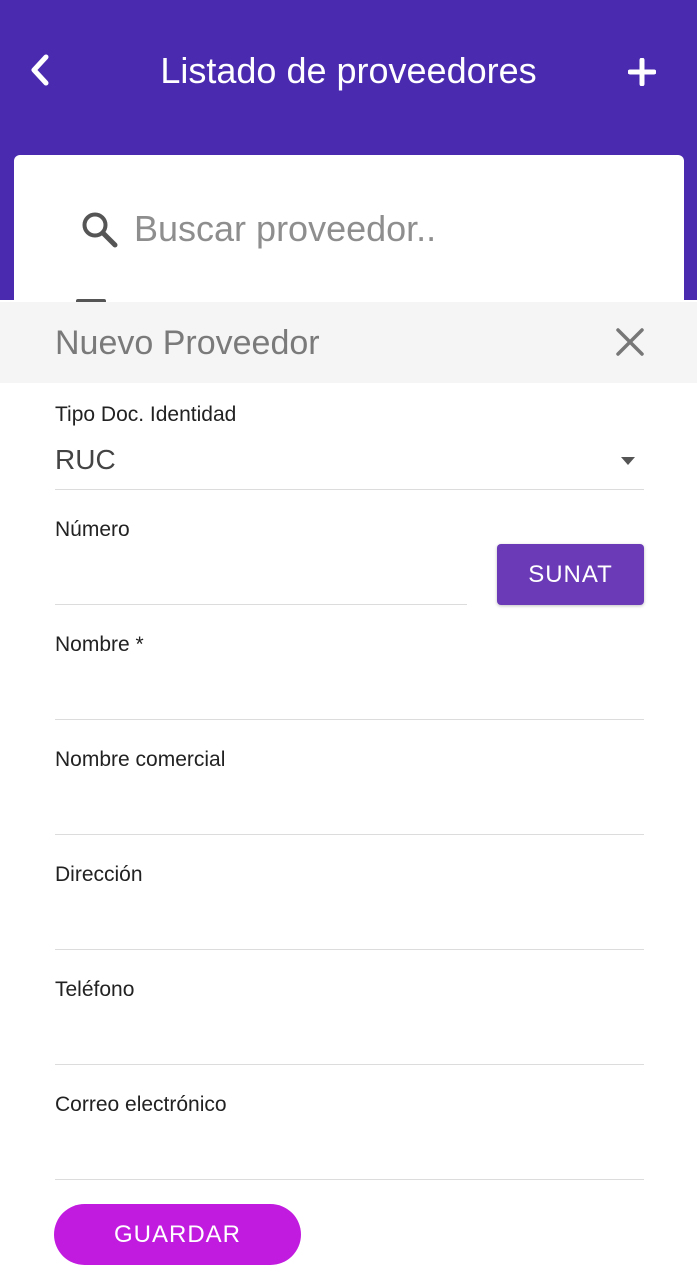  Describe the element at coordinates (140, 759) in the screenshot. I see `trade-name-label: Nombre comercial` at that location.